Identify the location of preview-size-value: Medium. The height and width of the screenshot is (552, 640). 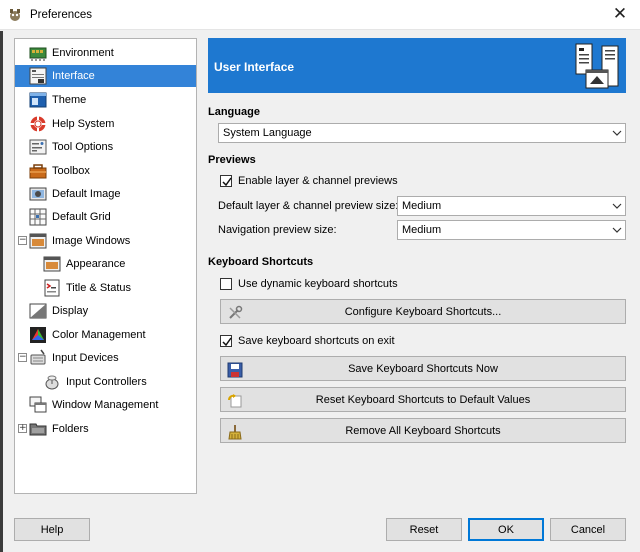
(422, 206).